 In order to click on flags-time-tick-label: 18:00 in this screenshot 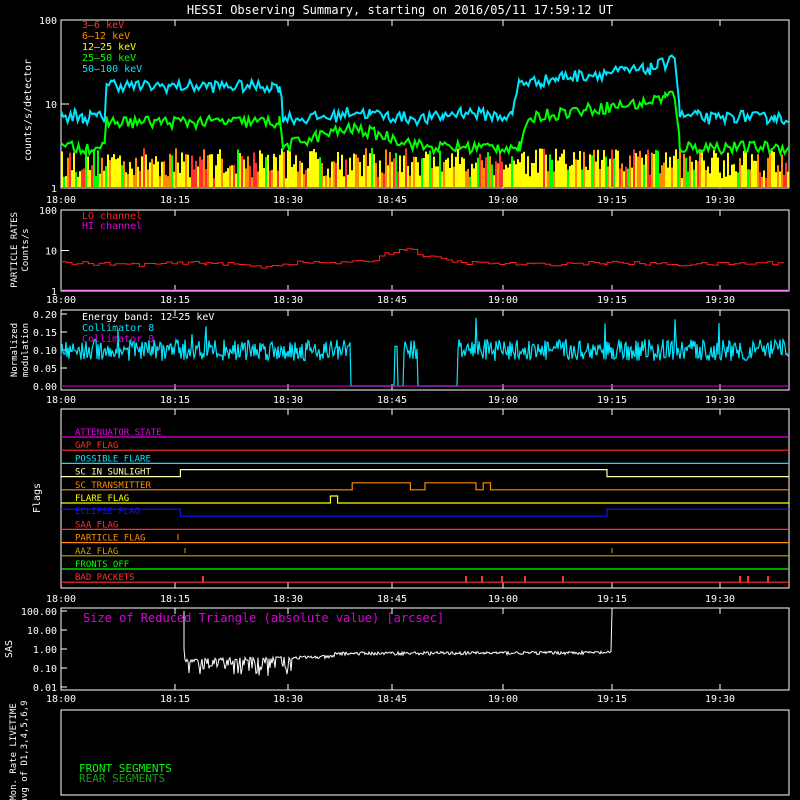, I will do `click(61, 599)`.